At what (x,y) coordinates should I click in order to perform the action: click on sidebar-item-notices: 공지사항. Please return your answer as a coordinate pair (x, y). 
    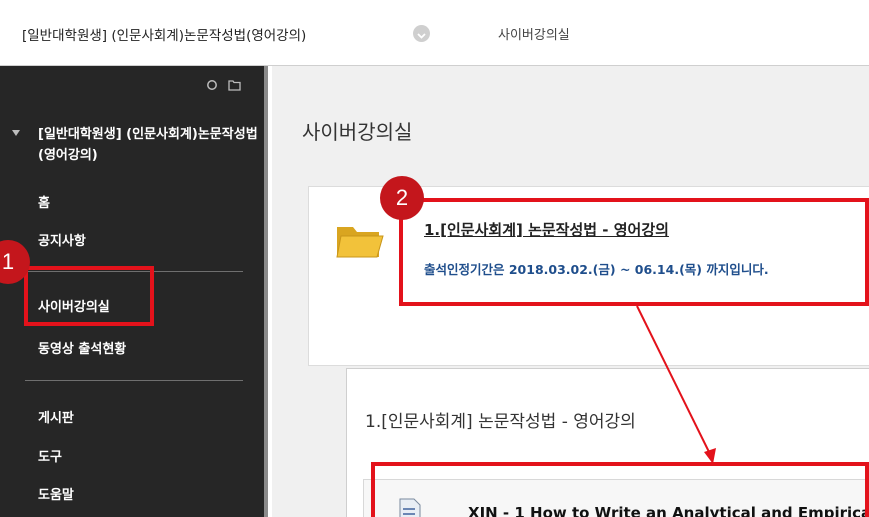
    Looking at the image, I should click on (62, 239).